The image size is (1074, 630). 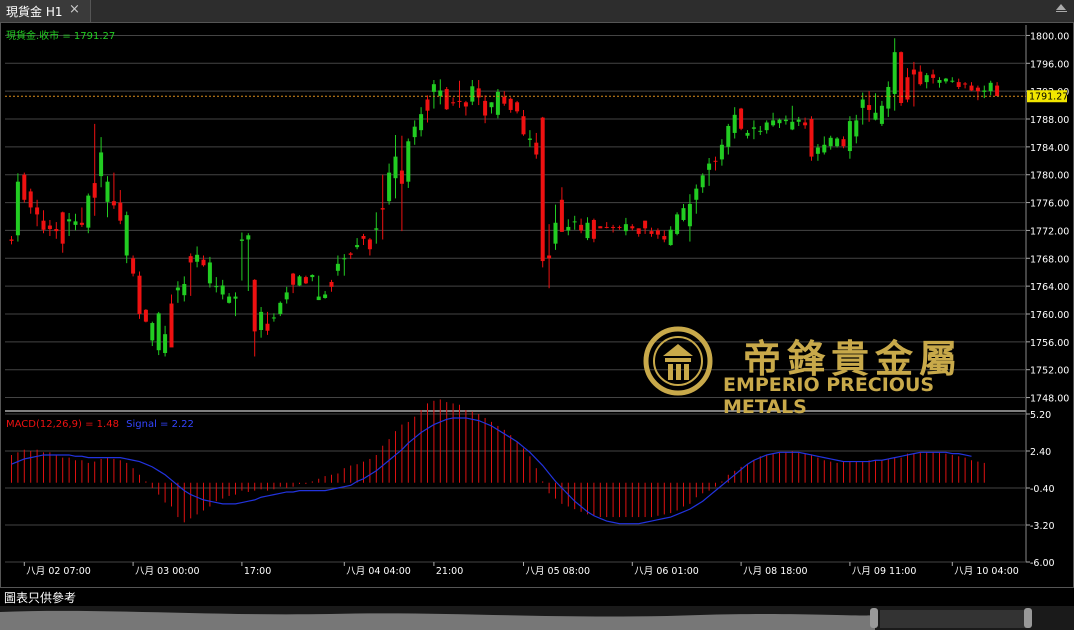 I want to click on price-tick-label: 1748.00, so click(x=1049, y=399).